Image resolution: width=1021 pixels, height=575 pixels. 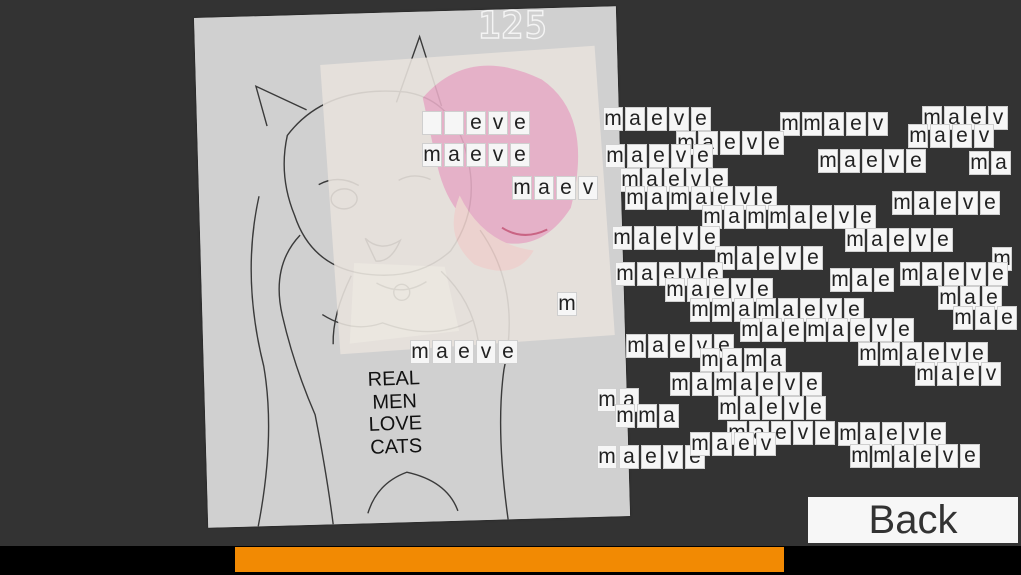 I want to click on word-tile-group: mmaev, so click(x=834, y=124).